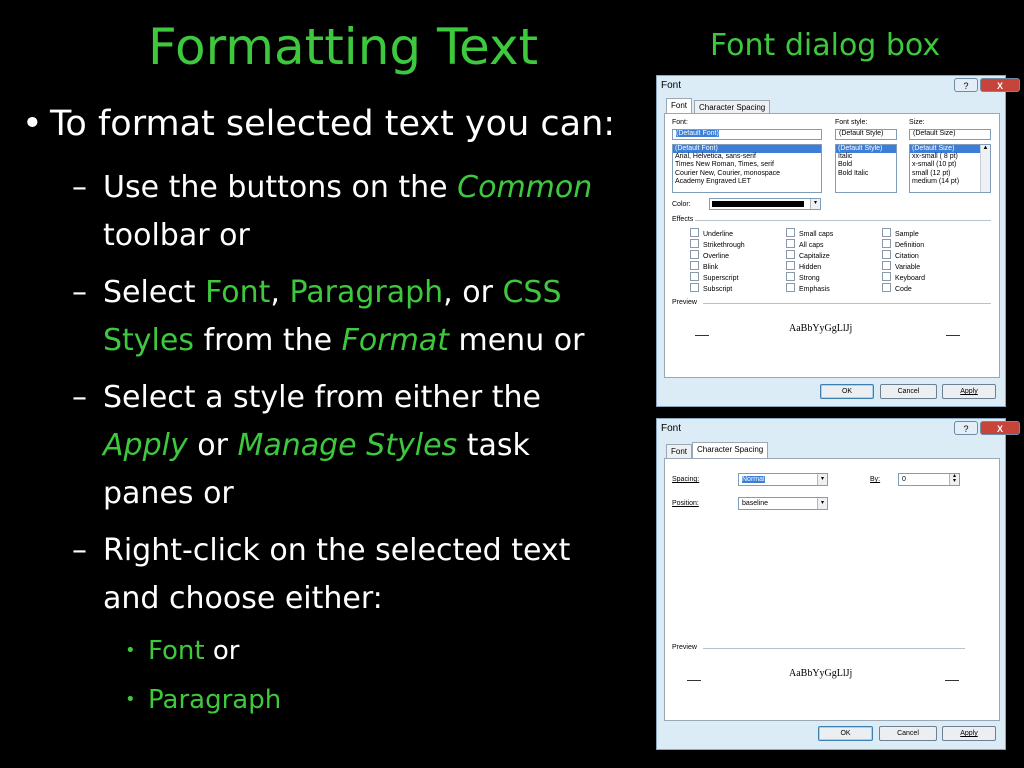  Describe the element at coordinates (900, 233) in the screenshot. I see `checkbox-sample: Sample` at that location.